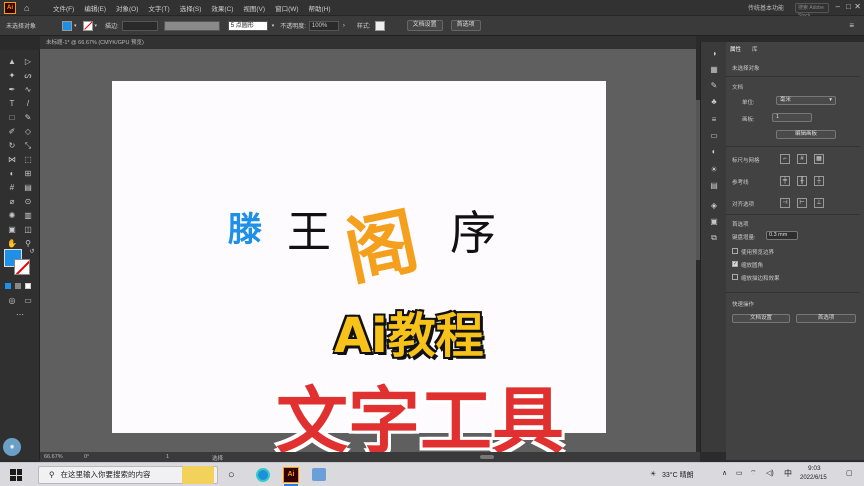 This screenshot has height=486, width=864. What do you see at coordinates (28, 118) in the screenshot?
I see `paintbrush-icon: ✎` at bounding box center [28, 118].